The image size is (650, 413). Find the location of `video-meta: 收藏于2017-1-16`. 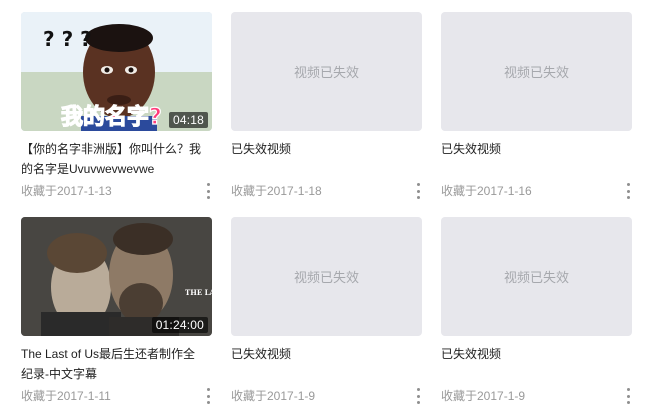

video-meta: 收藏于2017-1-16 is located at coordinates (536, 191).